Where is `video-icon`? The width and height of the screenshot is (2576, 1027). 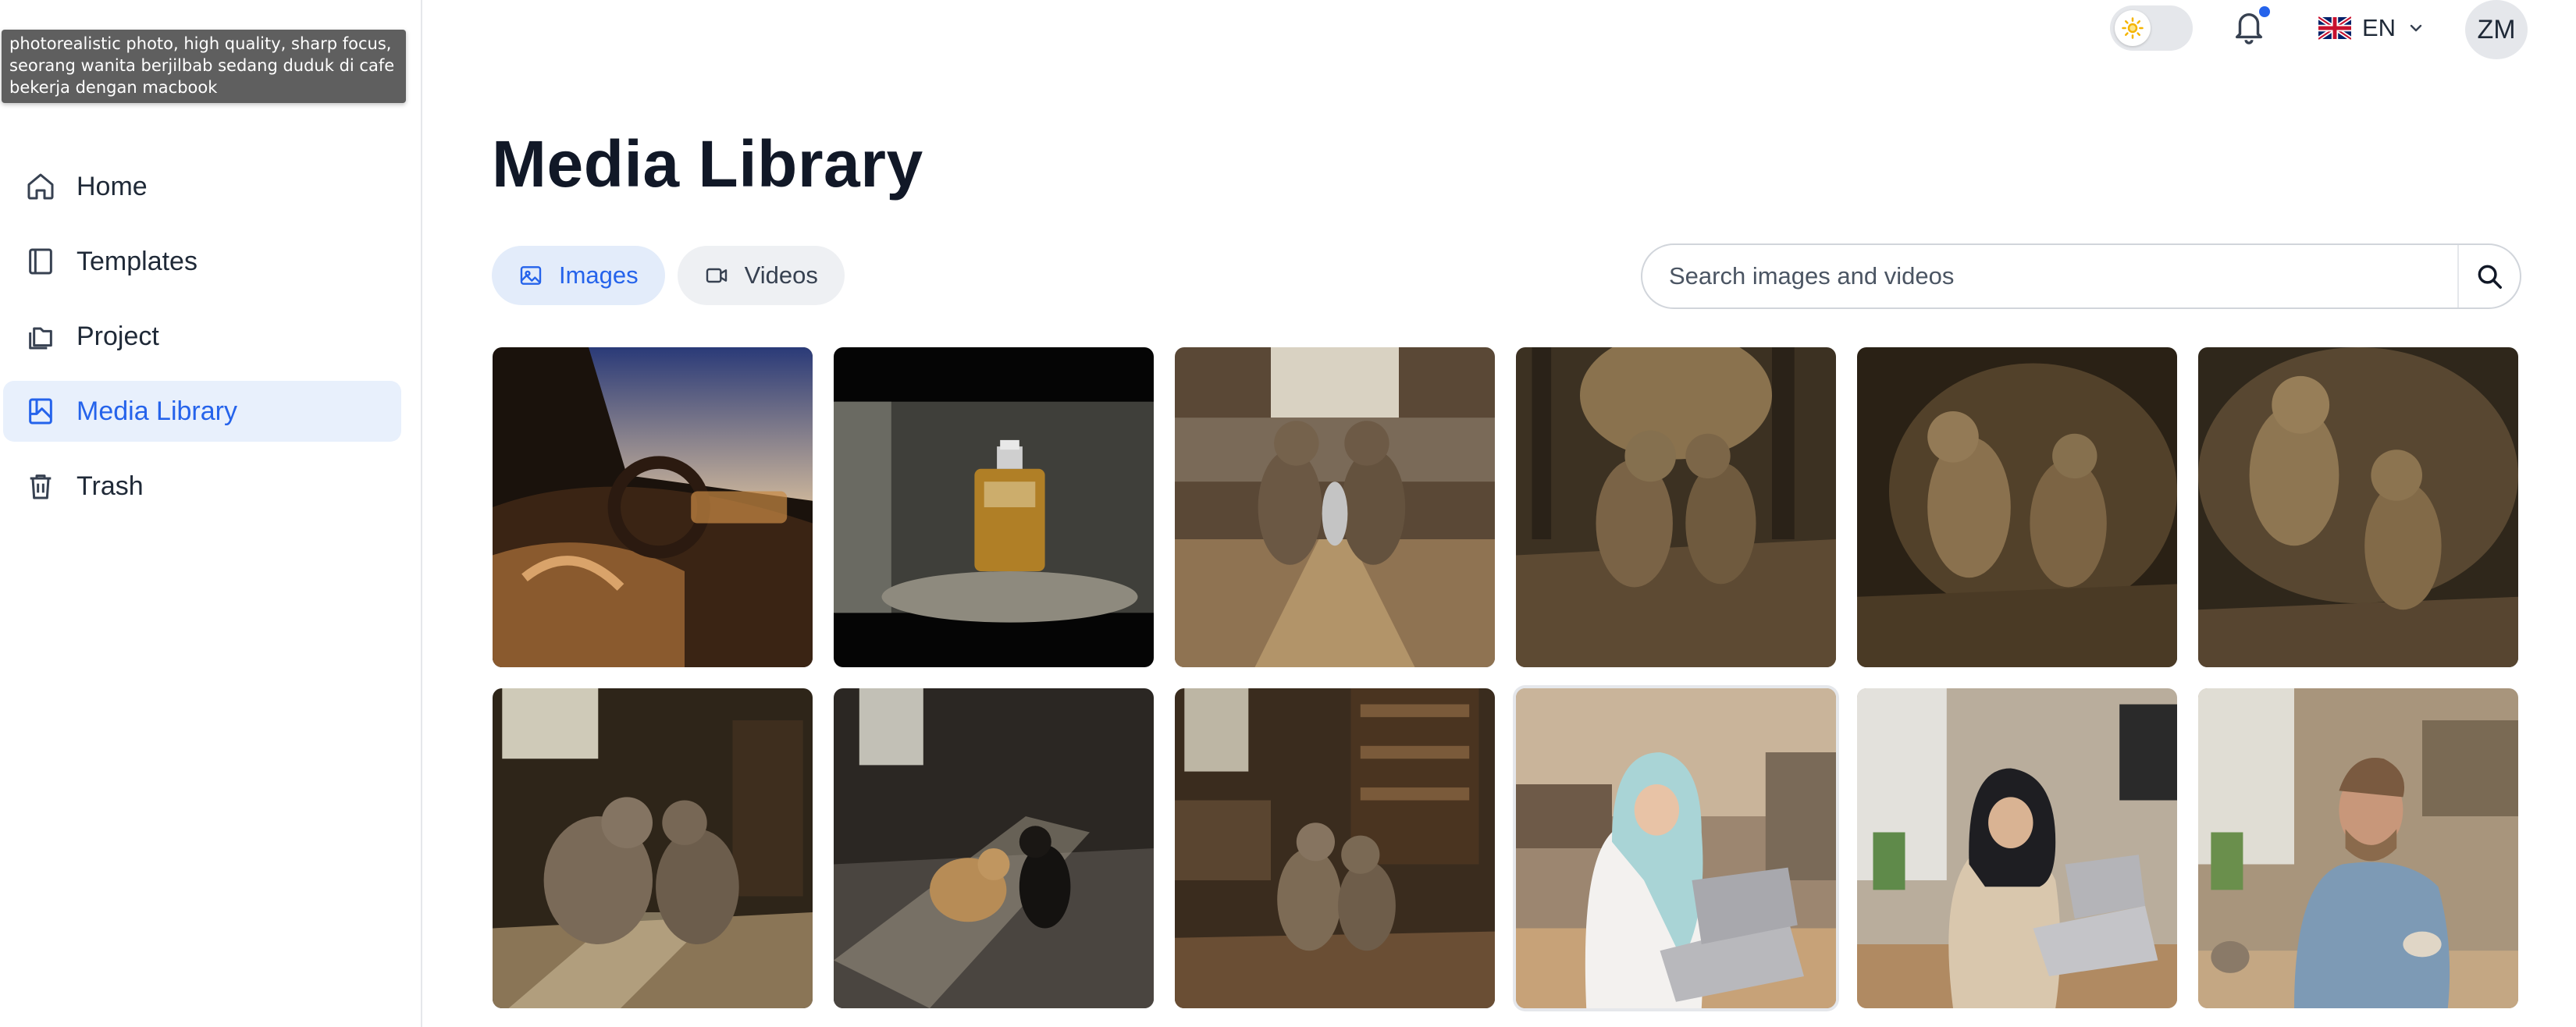
video-icon is located at coordinates (717, 275).